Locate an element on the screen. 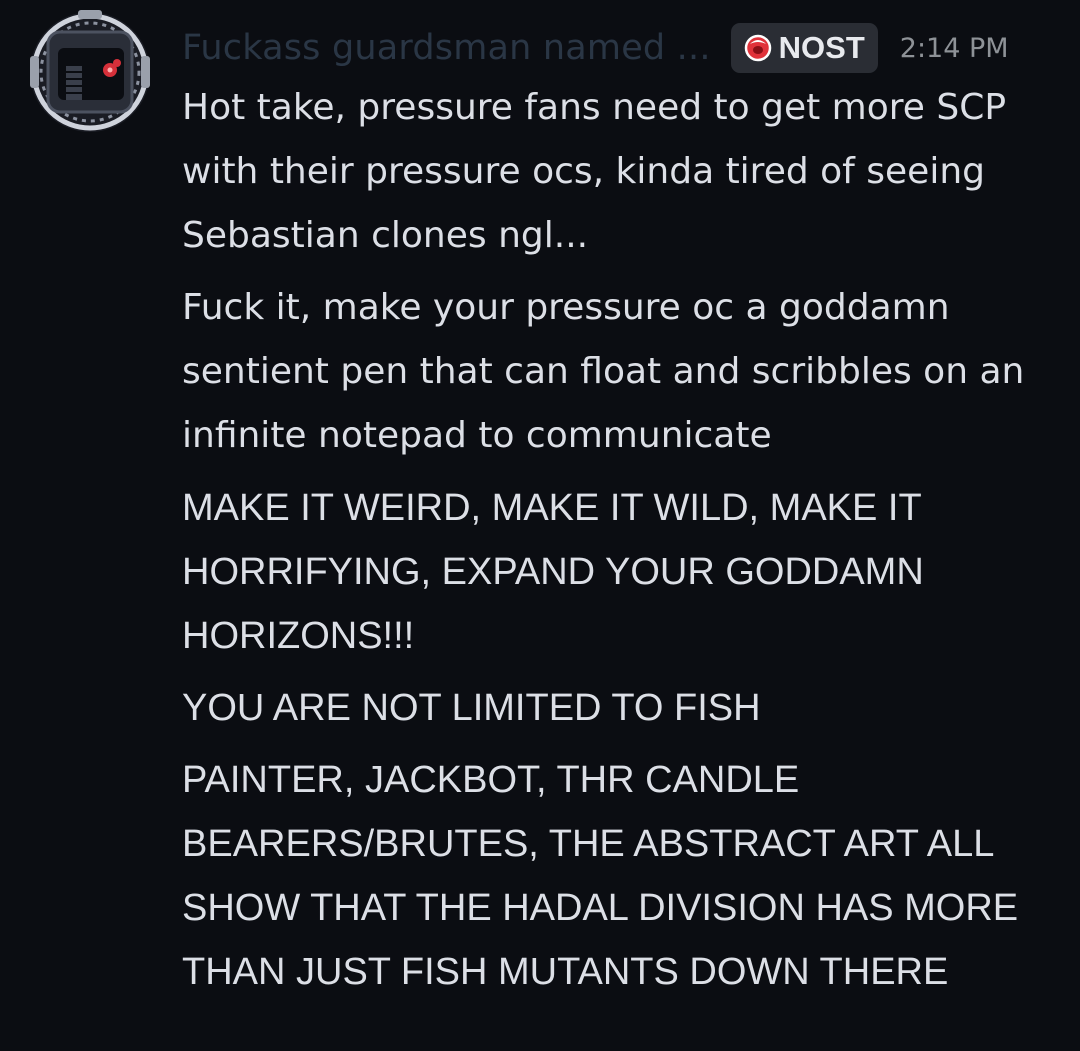 The height and width of the screenshot is (1051, 1080). timestamp: 2:14 PM is located at coordinates (954, 48).